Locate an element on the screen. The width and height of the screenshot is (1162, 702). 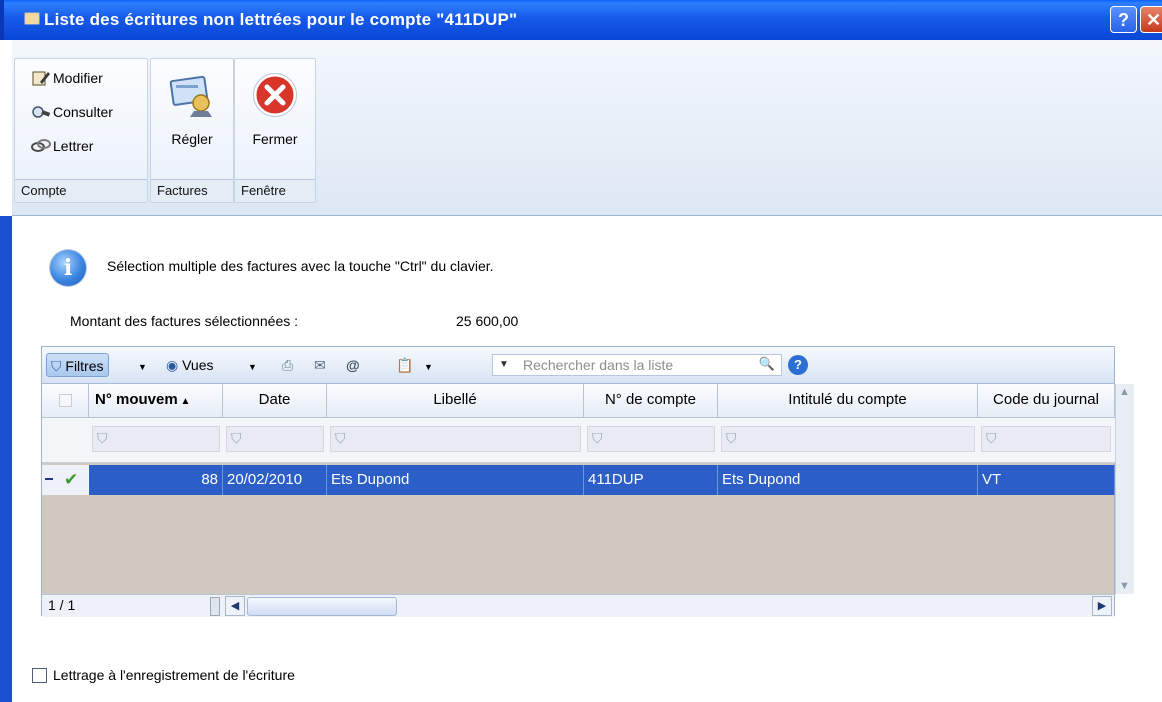
lettrer-label: Lettrer is located at coordinates (73, 146).